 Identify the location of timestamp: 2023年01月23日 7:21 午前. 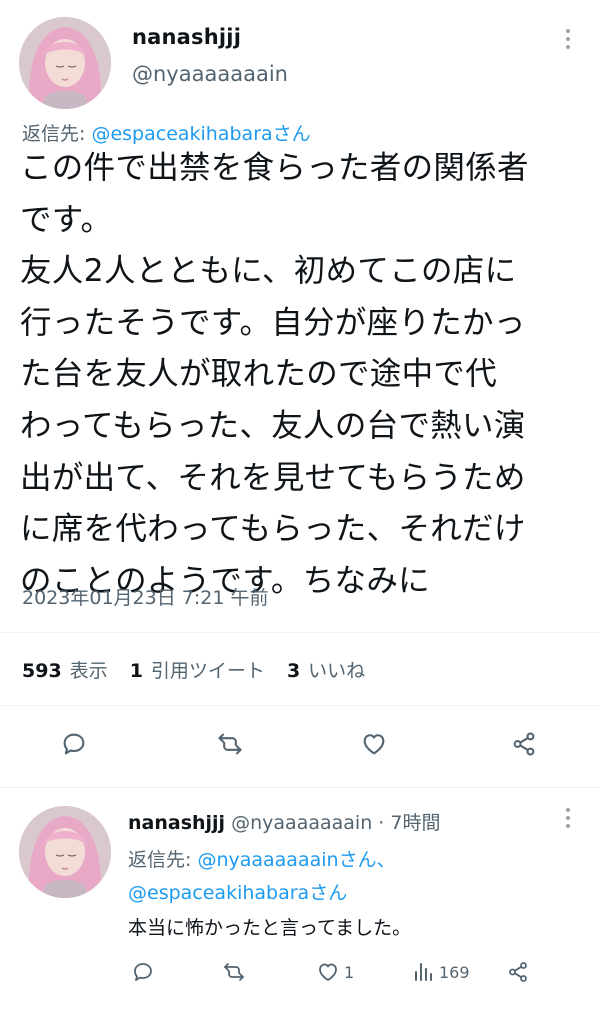
(145, 596).